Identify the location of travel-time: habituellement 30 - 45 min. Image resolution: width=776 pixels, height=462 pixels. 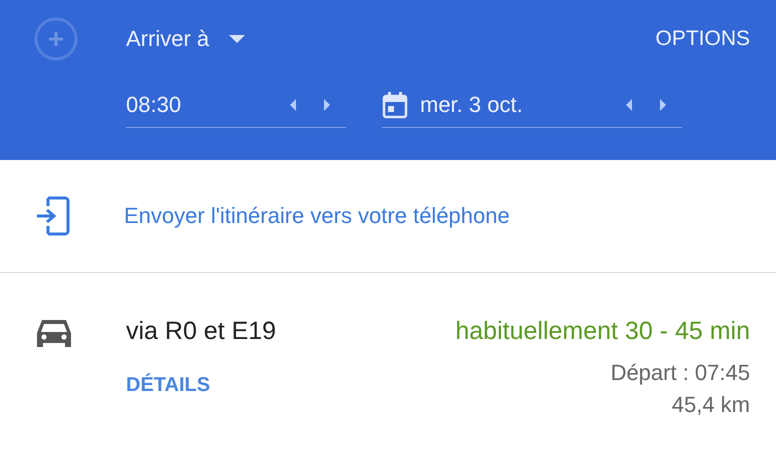
(602, 331).